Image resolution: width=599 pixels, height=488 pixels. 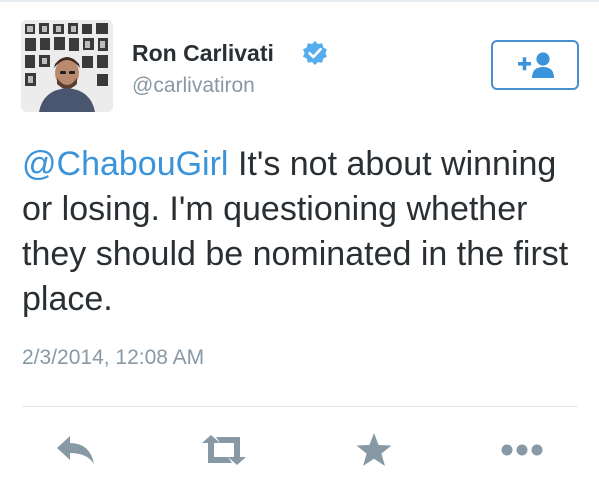 I want to click on tweet-timestamp: 2/3/2014, 12:08 AM, so click(x=113, y=358).